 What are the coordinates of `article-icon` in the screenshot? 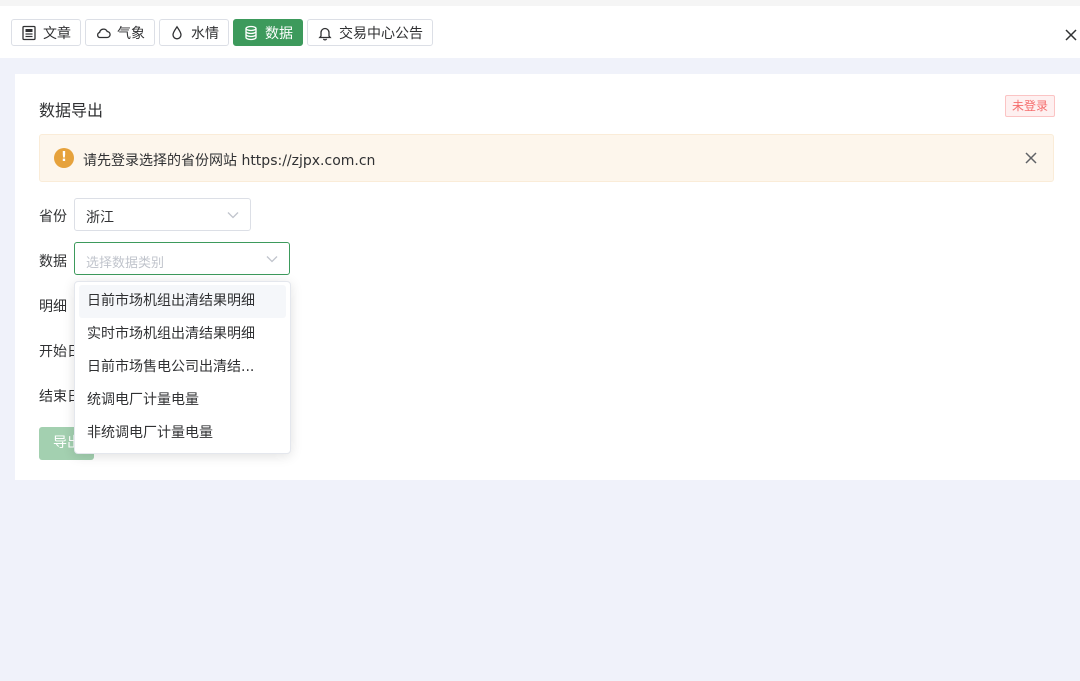 It's located at (29, 32).